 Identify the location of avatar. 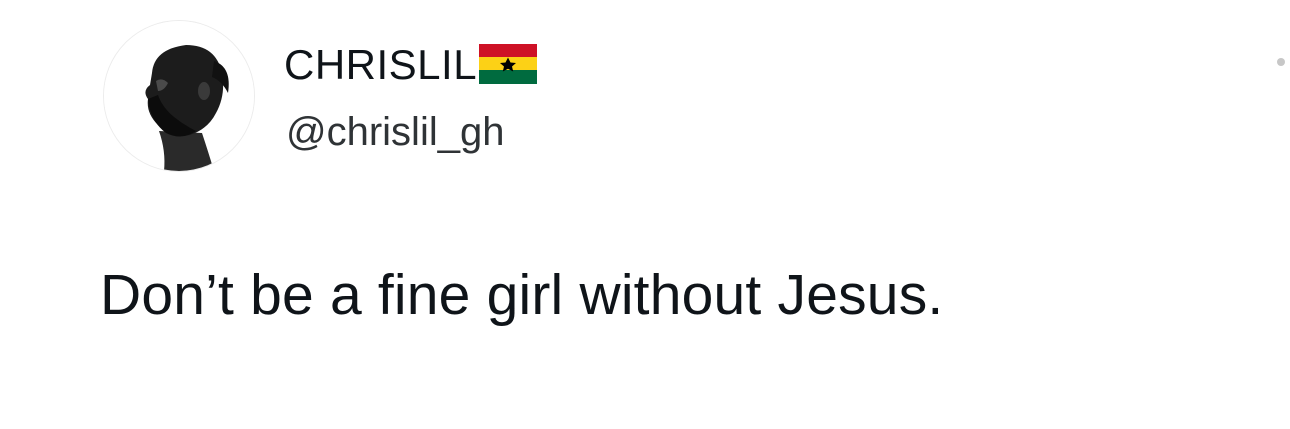
(179, 96).